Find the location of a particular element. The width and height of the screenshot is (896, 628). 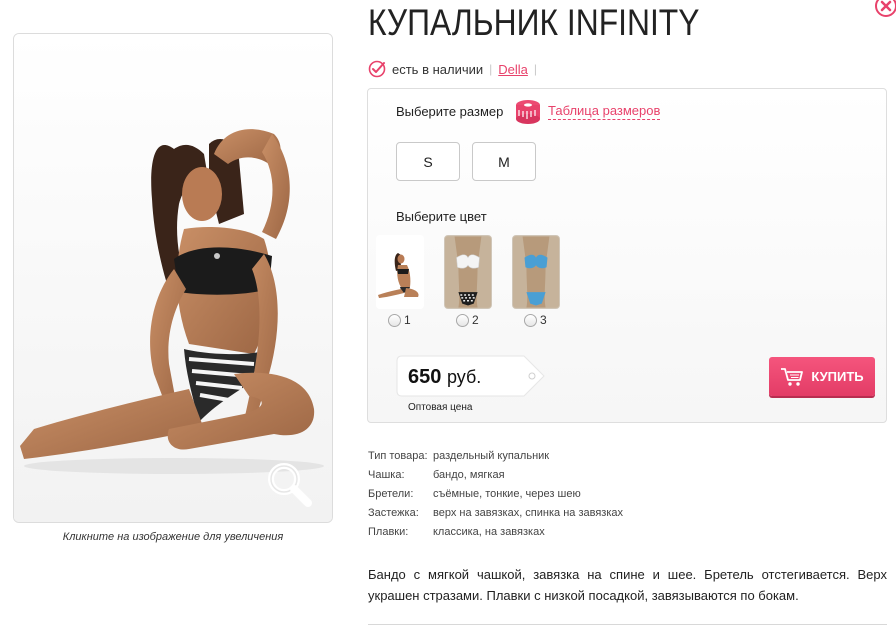

color-radio-label: 2 is located at coordinates (475, 320).